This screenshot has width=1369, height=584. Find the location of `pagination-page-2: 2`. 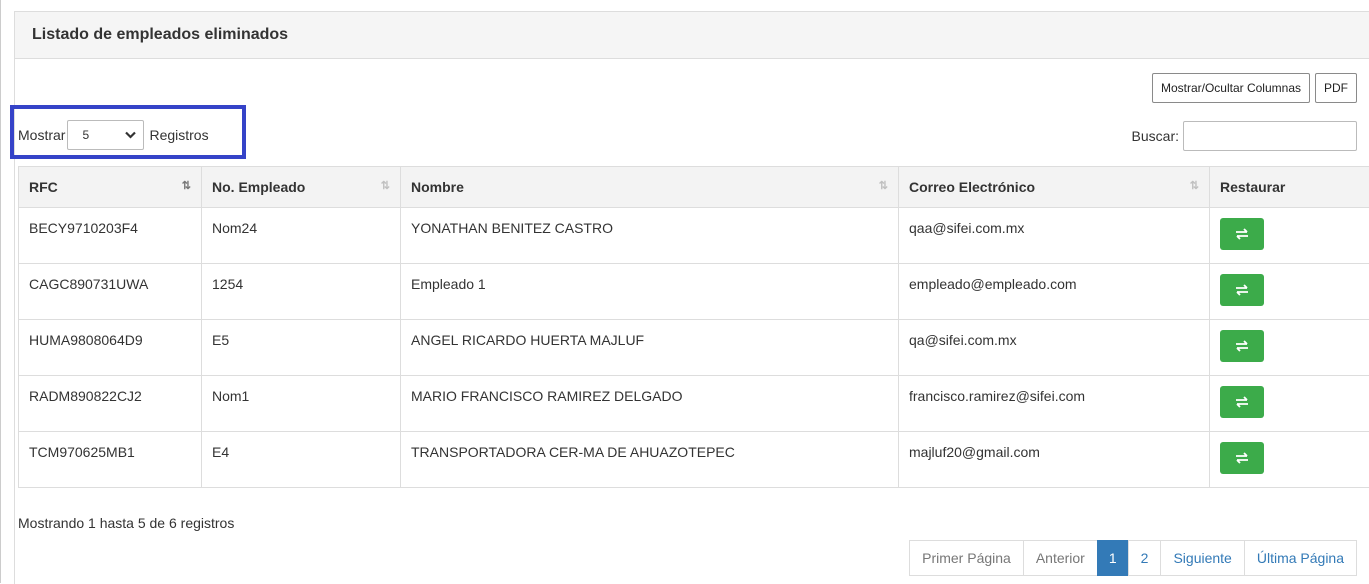

pagination-page-2: 2 is located at coordinates (1145, 558).